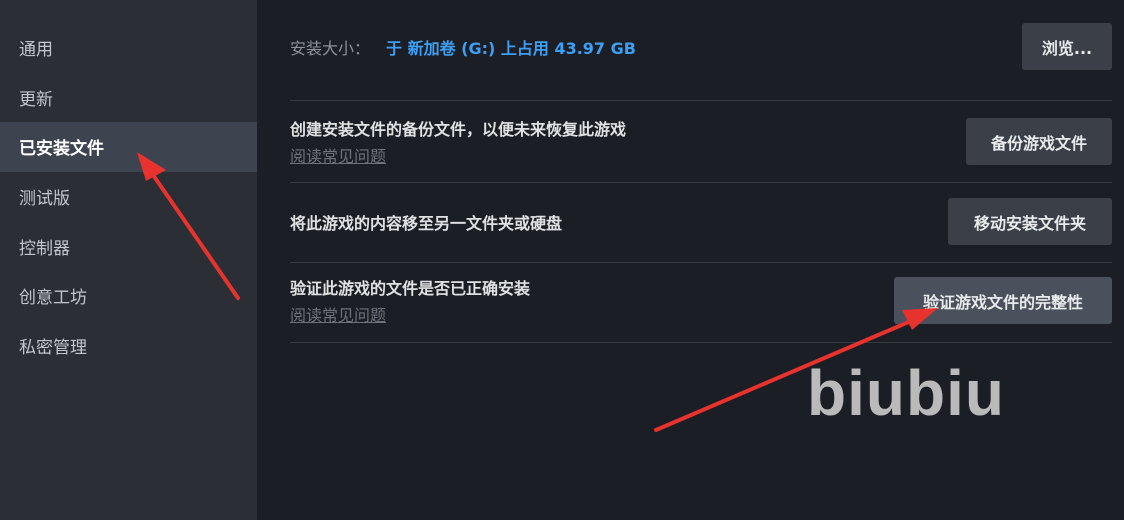  I want to click on install-size-info: 安装大小： 于 新加卷 (G:) 上占用 43.97 GB, so click(463, 47).